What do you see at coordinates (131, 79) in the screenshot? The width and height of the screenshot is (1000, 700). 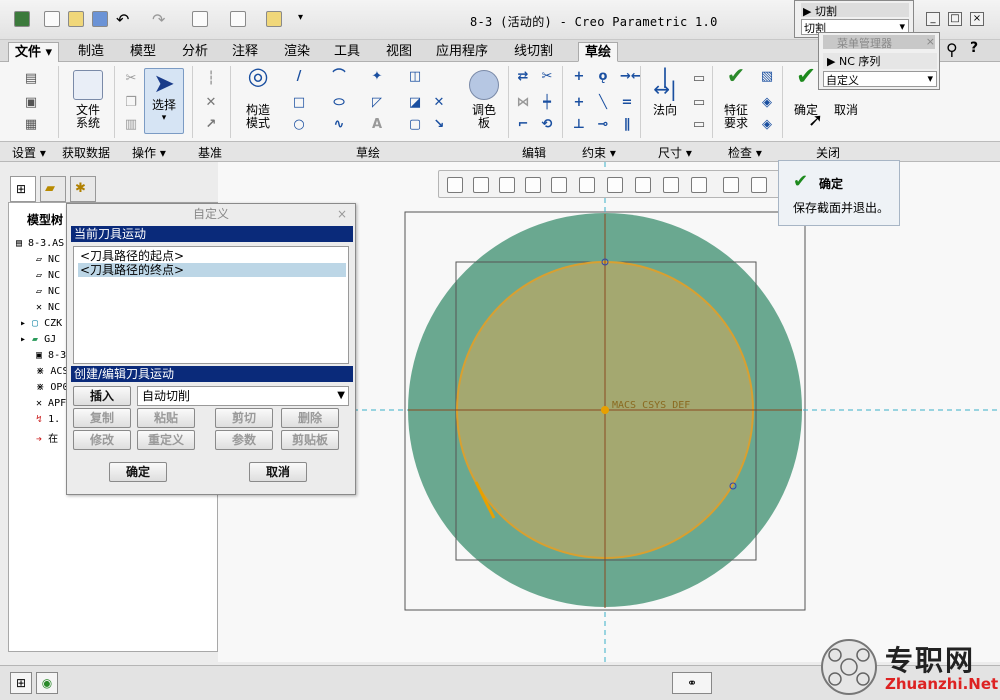 I see `cut-icon: ✂` at bounding box center [131, 79].